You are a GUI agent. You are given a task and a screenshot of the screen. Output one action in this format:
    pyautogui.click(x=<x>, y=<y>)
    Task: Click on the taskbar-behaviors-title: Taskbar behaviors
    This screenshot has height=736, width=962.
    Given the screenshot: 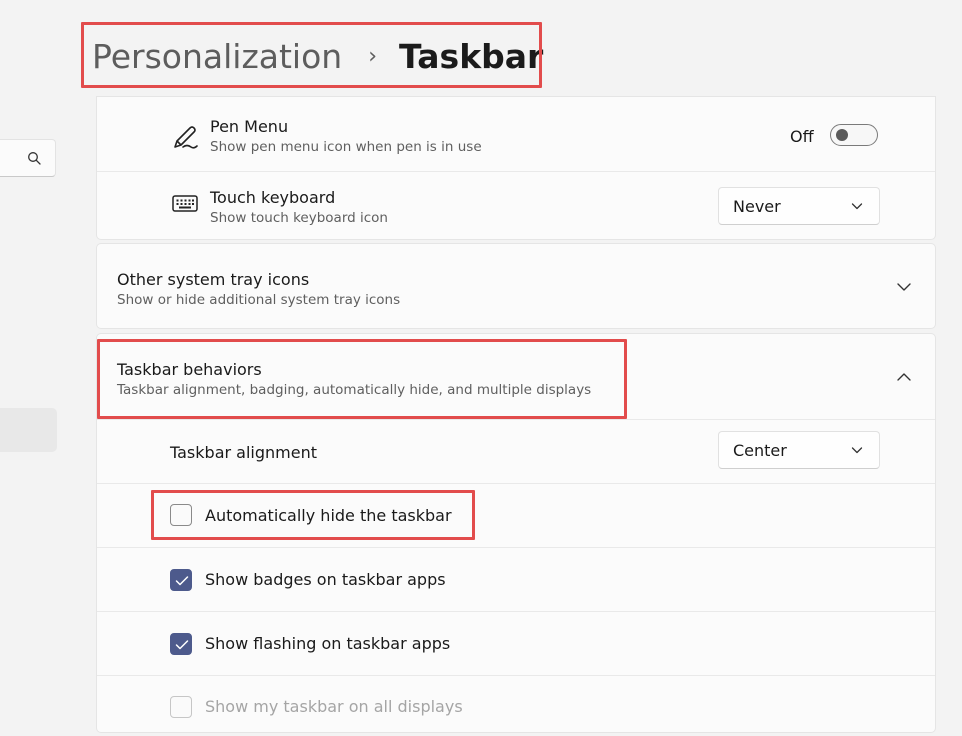 What is the action you would take?
    pyautogui.click(x=189, y=369)
    